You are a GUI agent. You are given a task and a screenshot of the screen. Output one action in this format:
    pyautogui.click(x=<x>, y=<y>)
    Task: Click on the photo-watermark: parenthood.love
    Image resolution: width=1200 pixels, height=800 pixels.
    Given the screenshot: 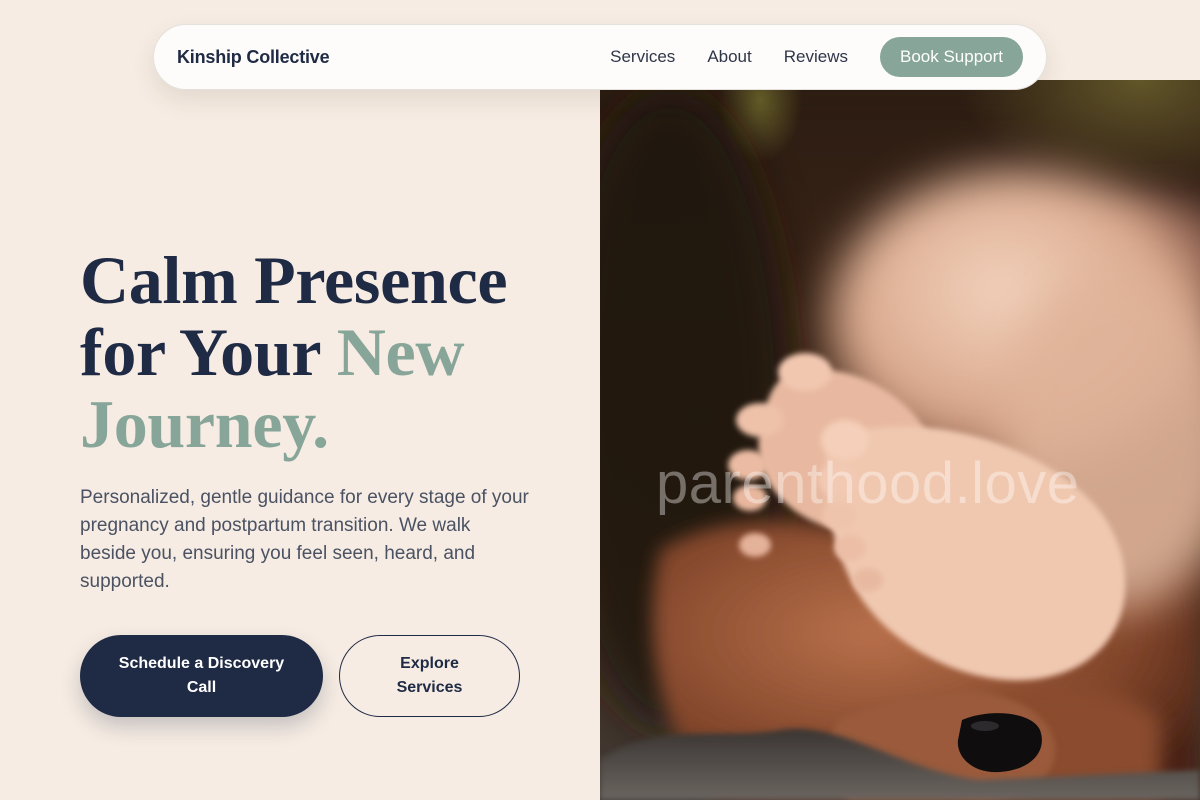 What is the action you would take?
    pyautogui.click(x=868, y=483)
    